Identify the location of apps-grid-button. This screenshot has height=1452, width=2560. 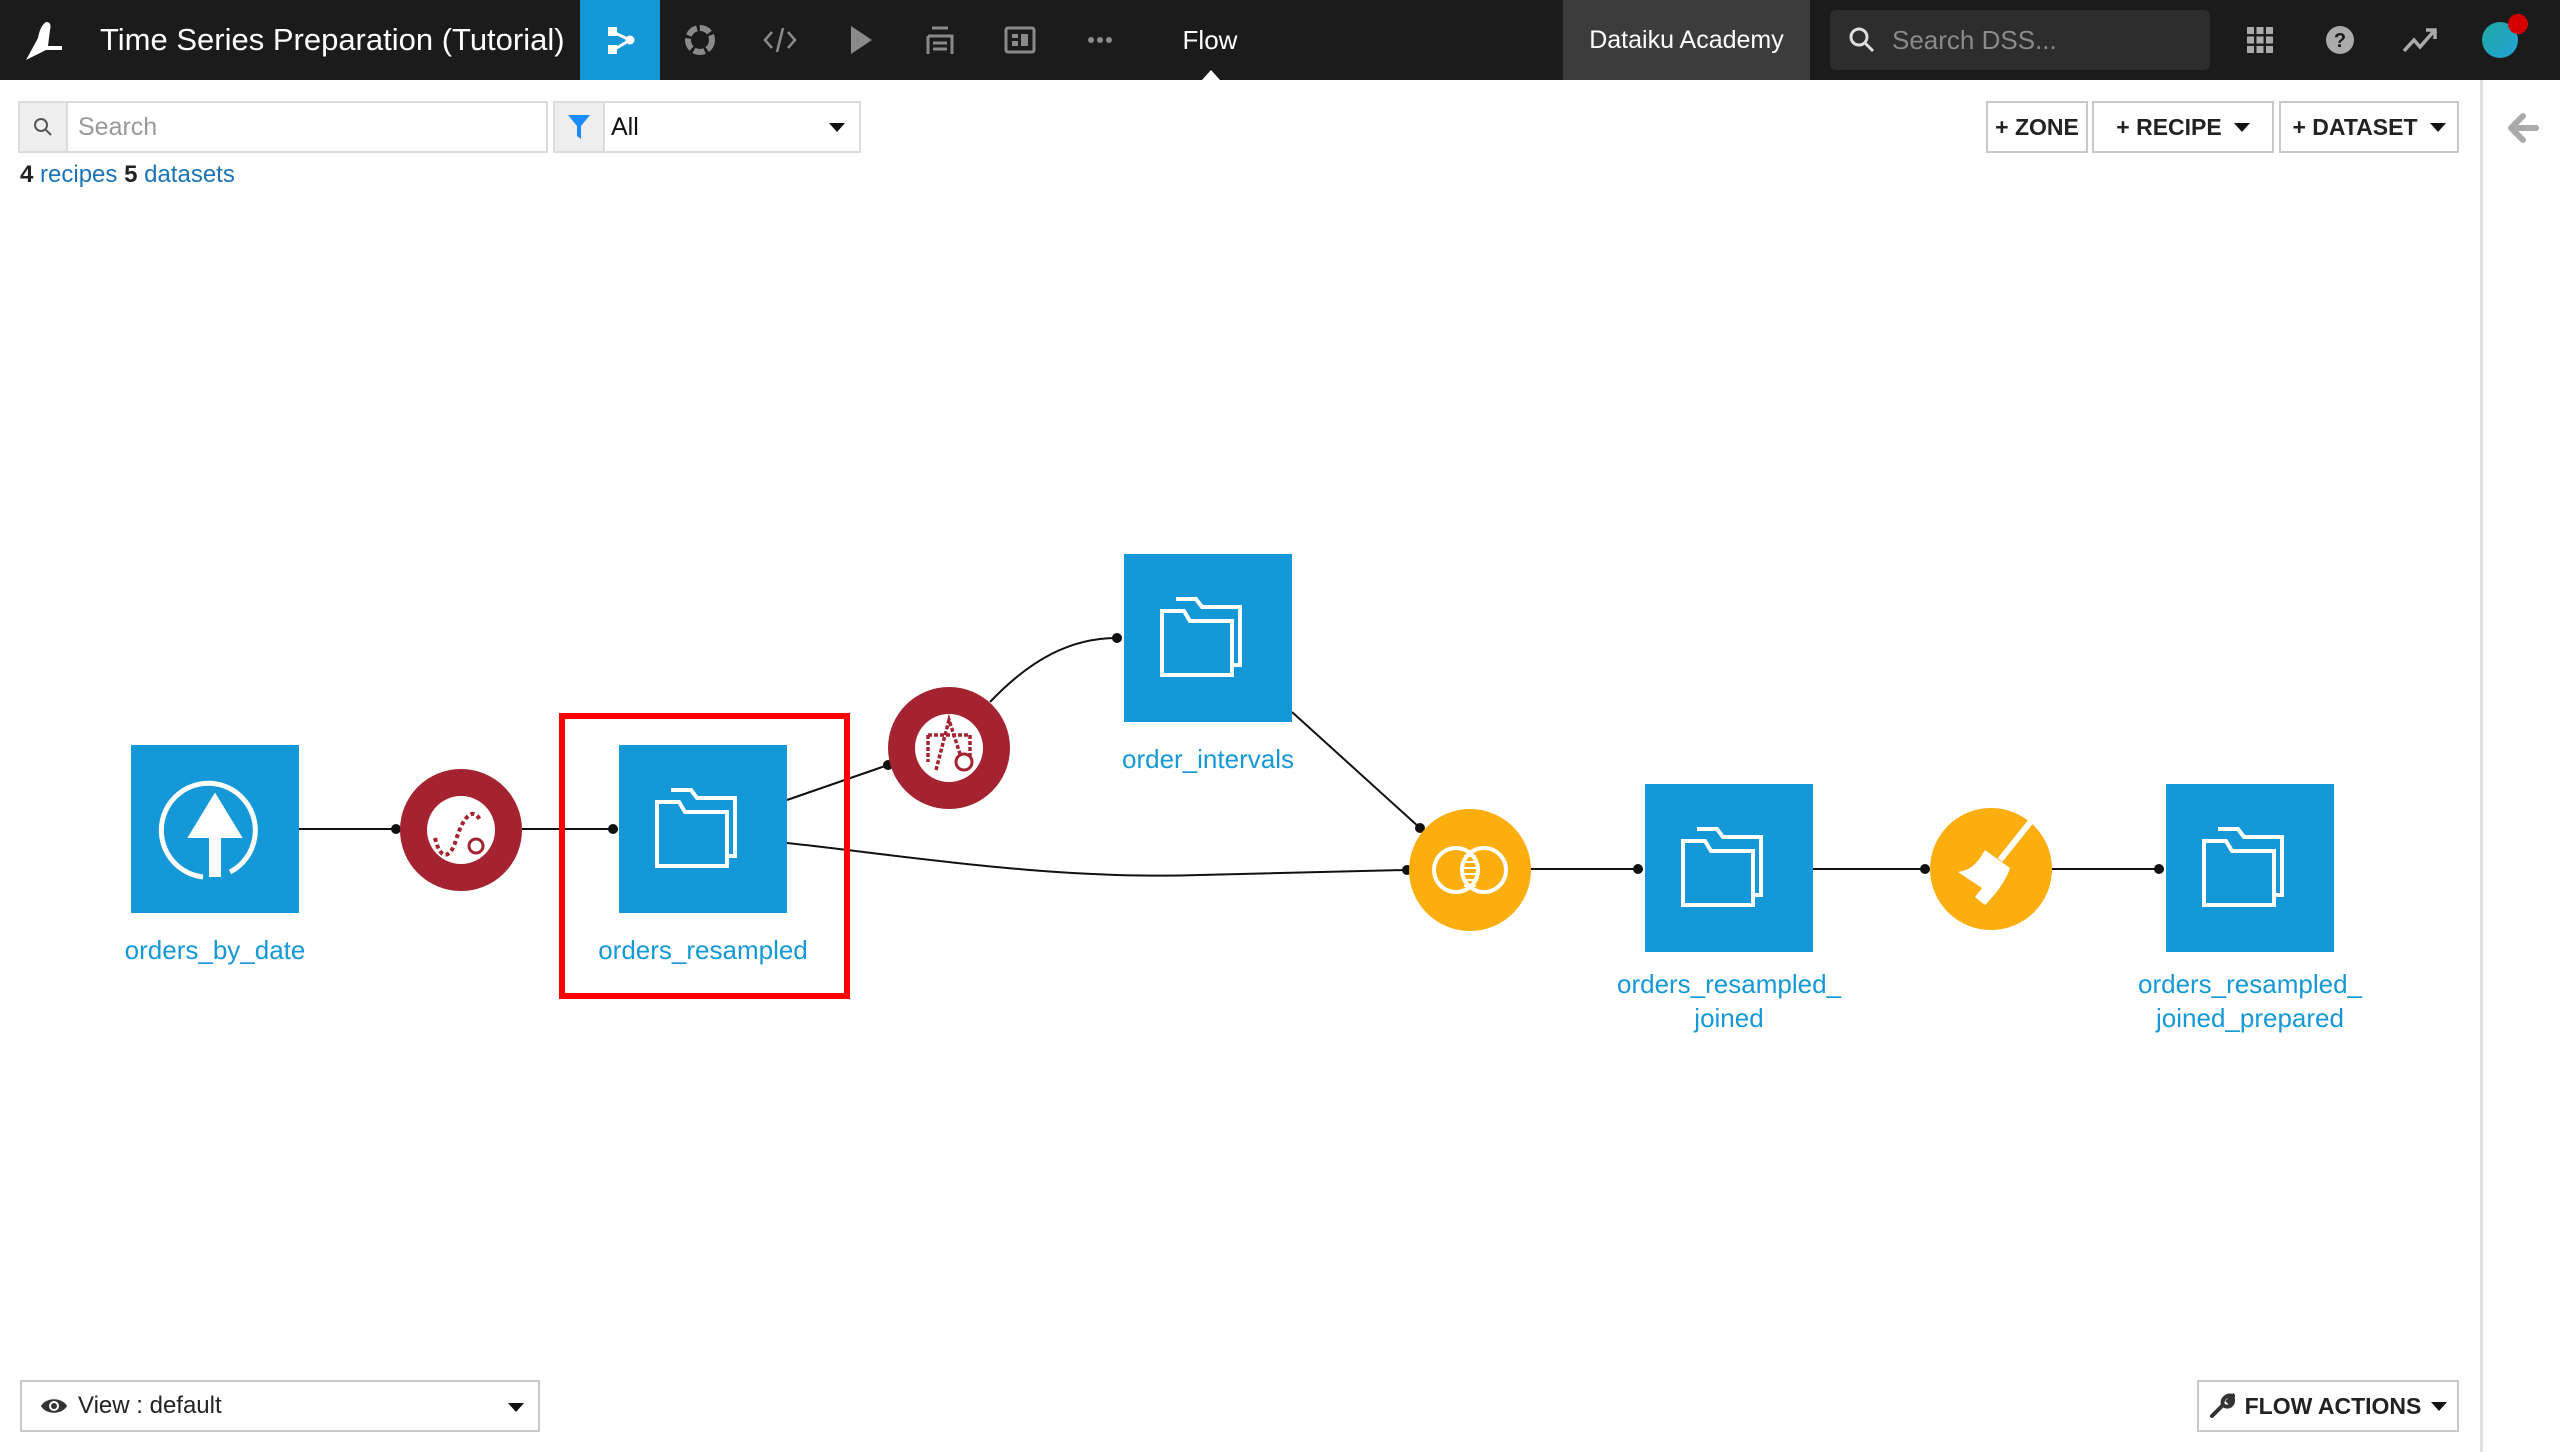
(2260, 40).